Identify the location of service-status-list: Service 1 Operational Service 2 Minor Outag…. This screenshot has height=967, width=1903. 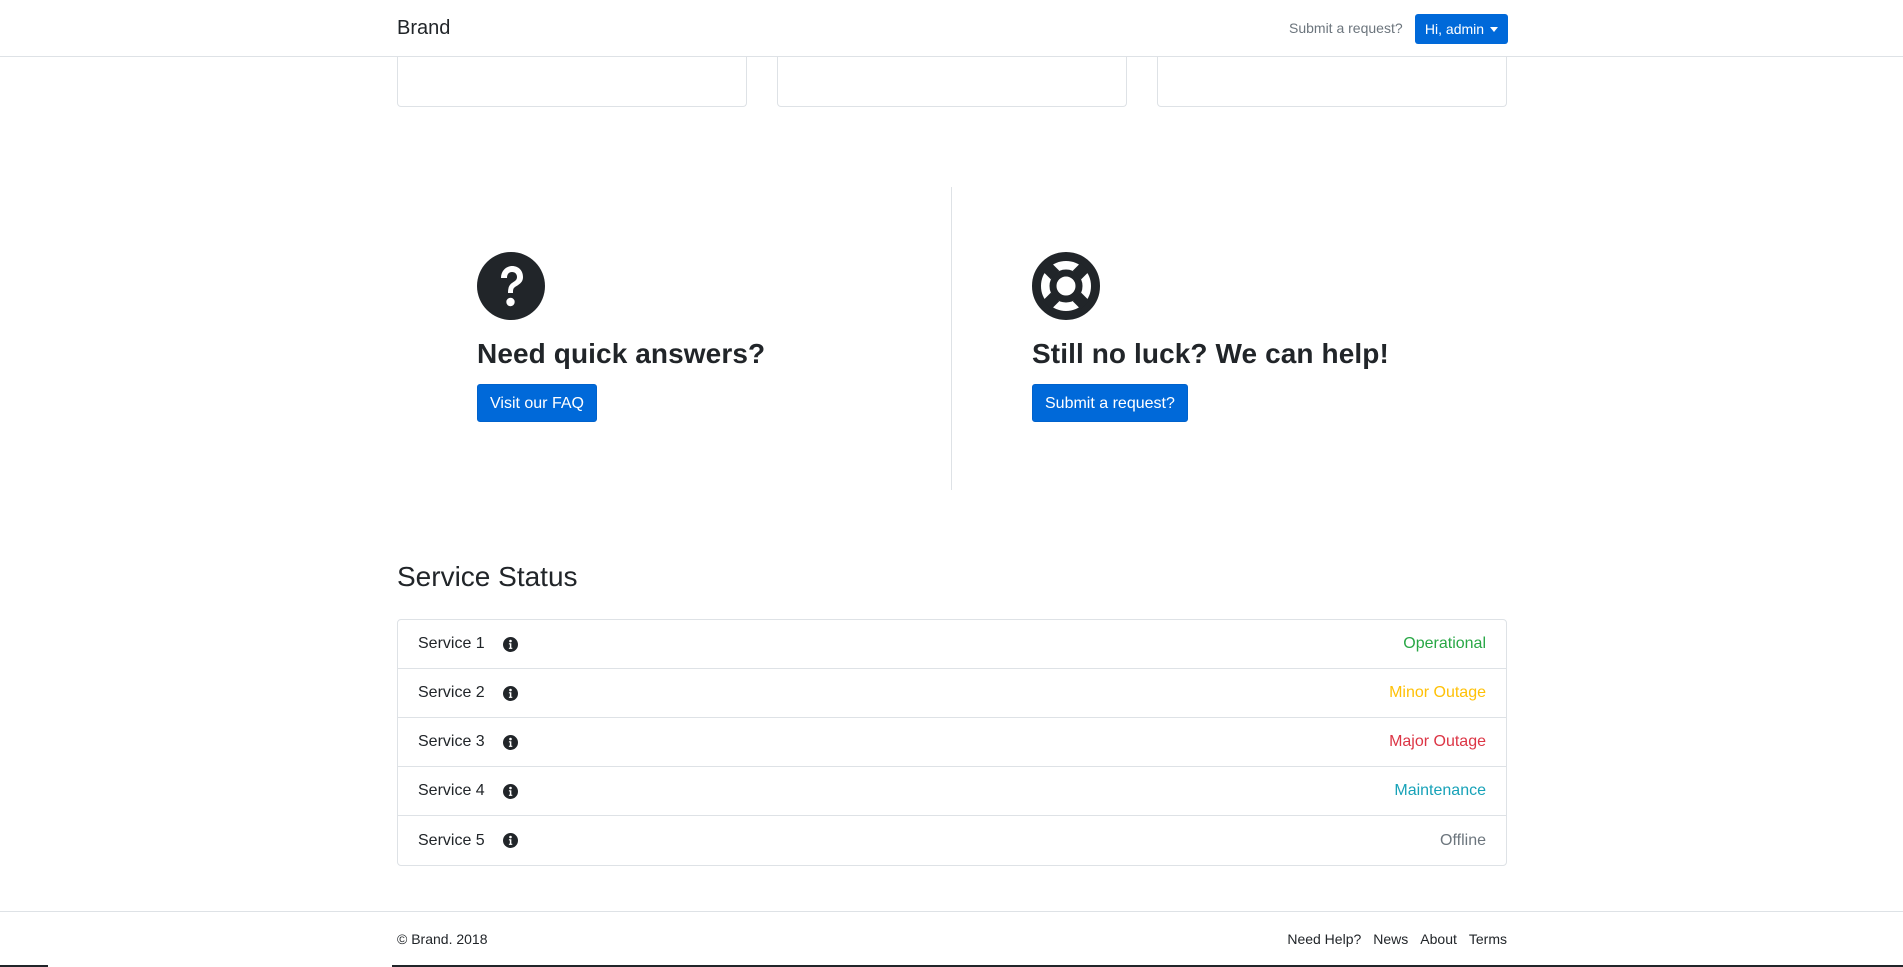
(952, 742).